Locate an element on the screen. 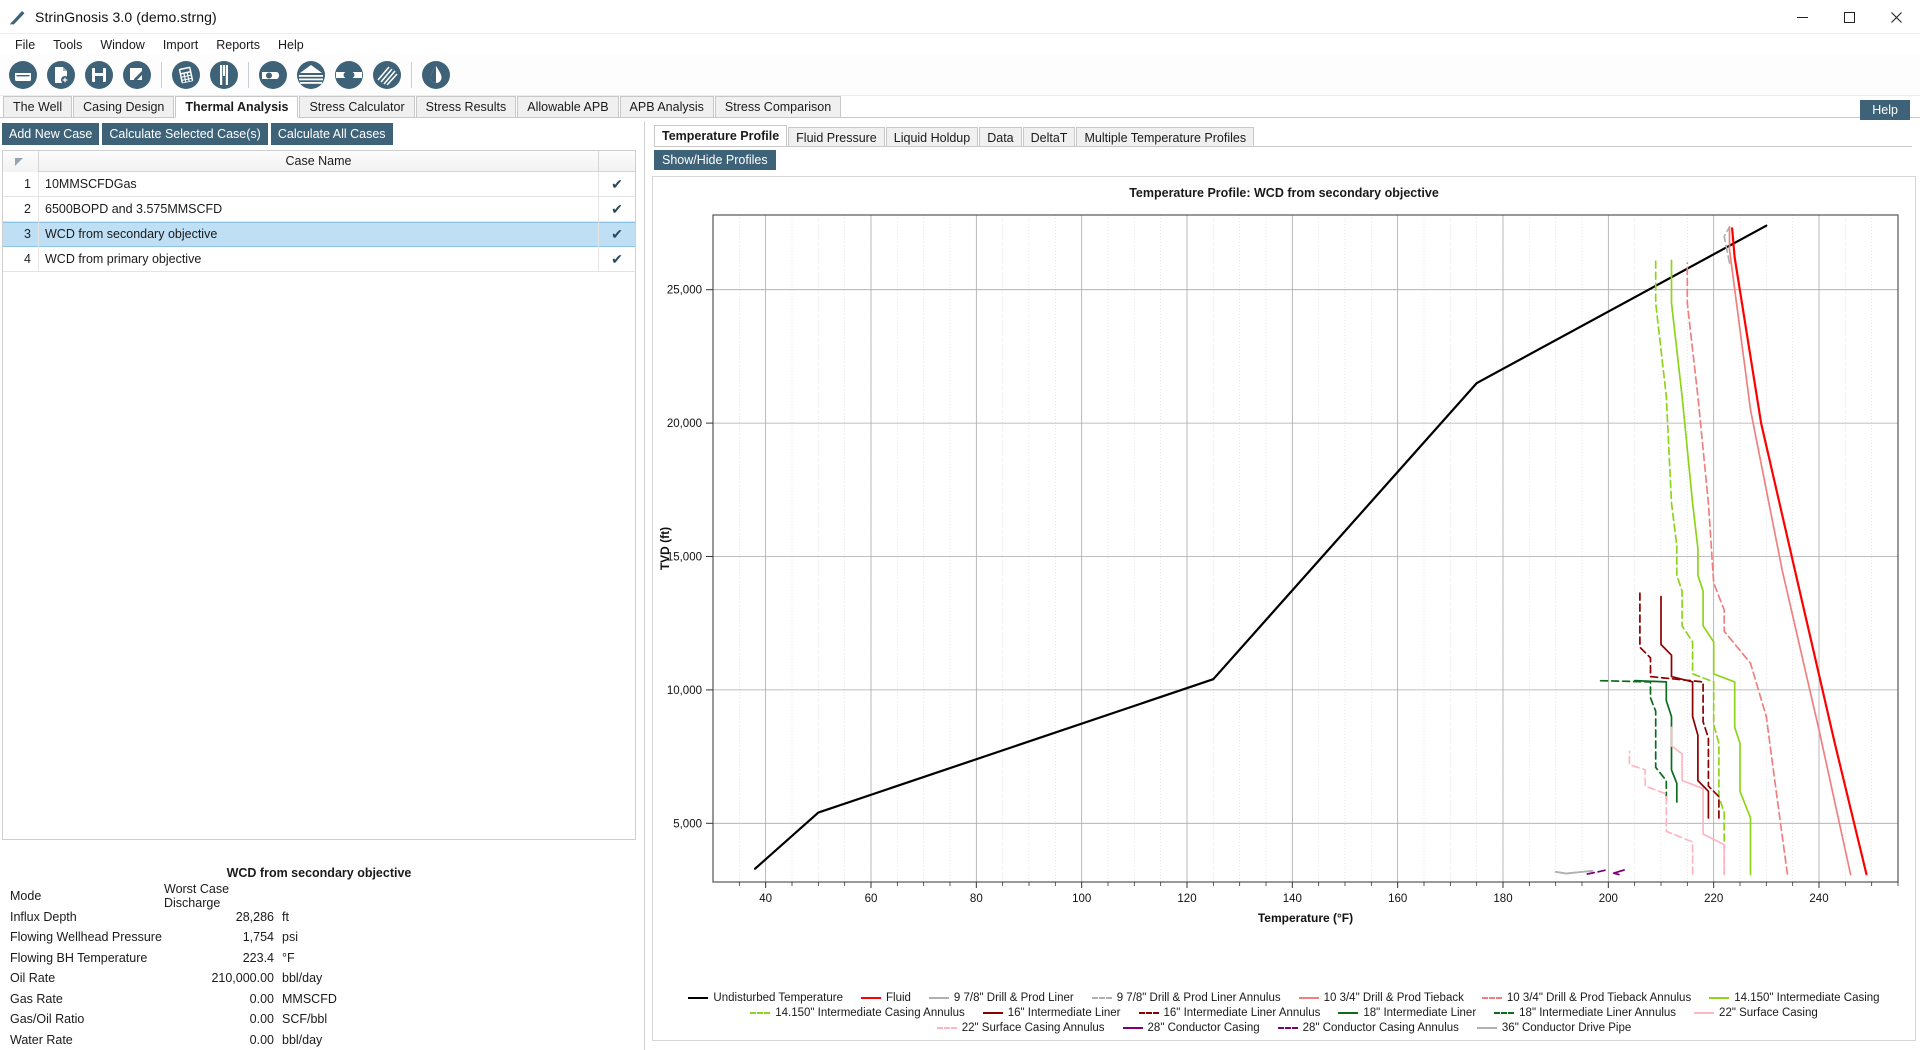 The width and height of the screenshot is (1920, 1050). close-icon is located at coordinates (1896, 17).